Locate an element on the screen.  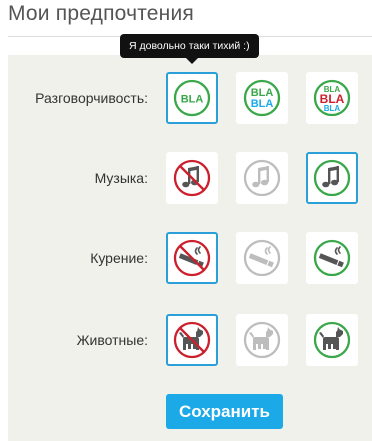
tooltip: Я довольно таки тихий :) is located at coordinates (189, 46).